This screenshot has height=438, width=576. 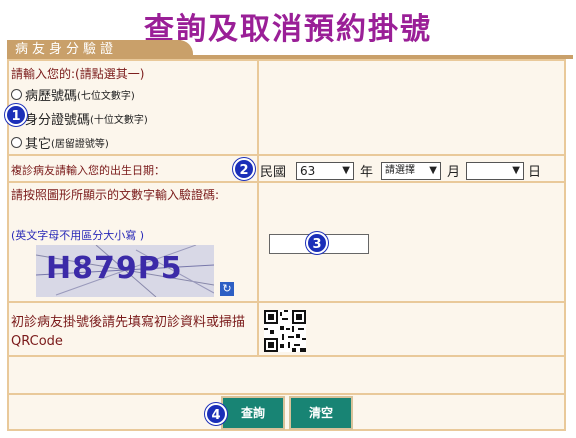 What do you see at coordinates (285, 331) in the screenshot?
I see `qrcode-icon` at bounding box center [285, 331].